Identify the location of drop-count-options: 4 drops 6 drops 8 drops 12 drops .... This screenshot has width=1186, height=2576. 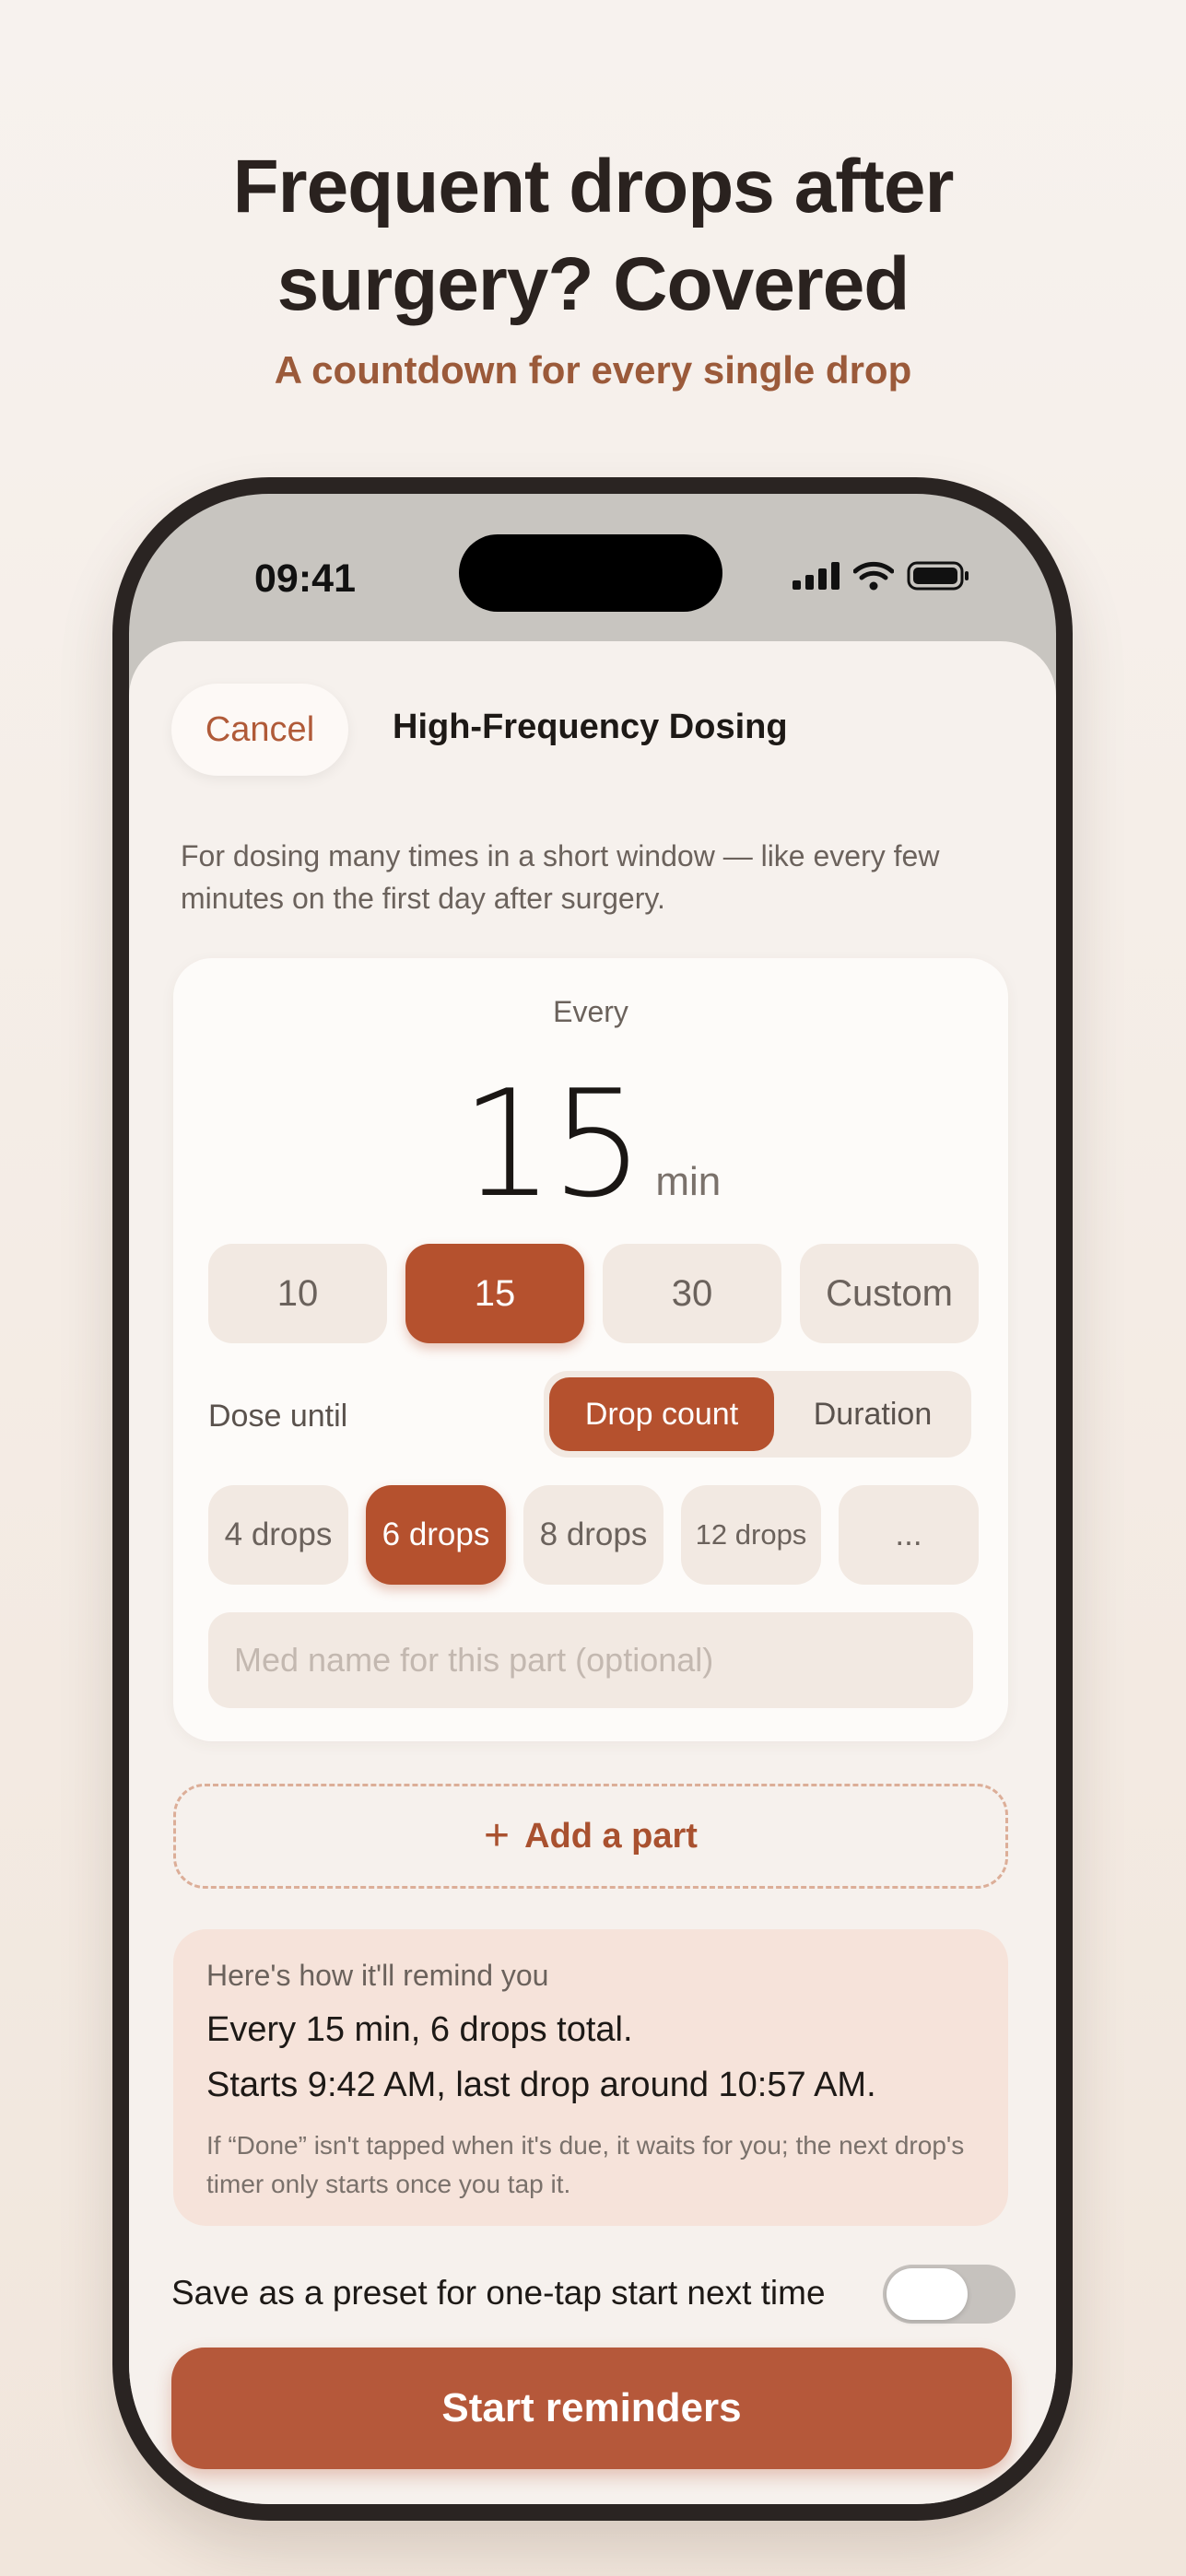
(593, 1535).